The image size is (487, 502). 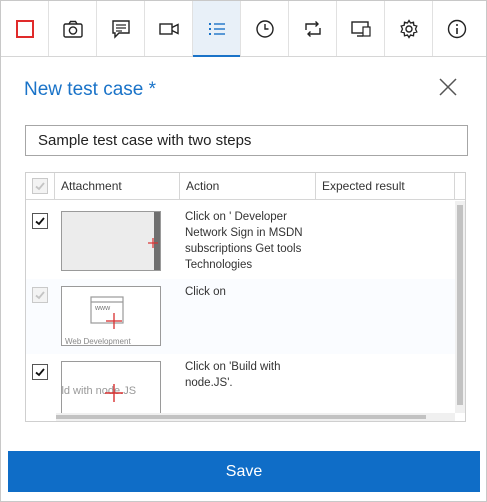 I want to click on dialog-title: New test case *, so click(x=90, y=89).